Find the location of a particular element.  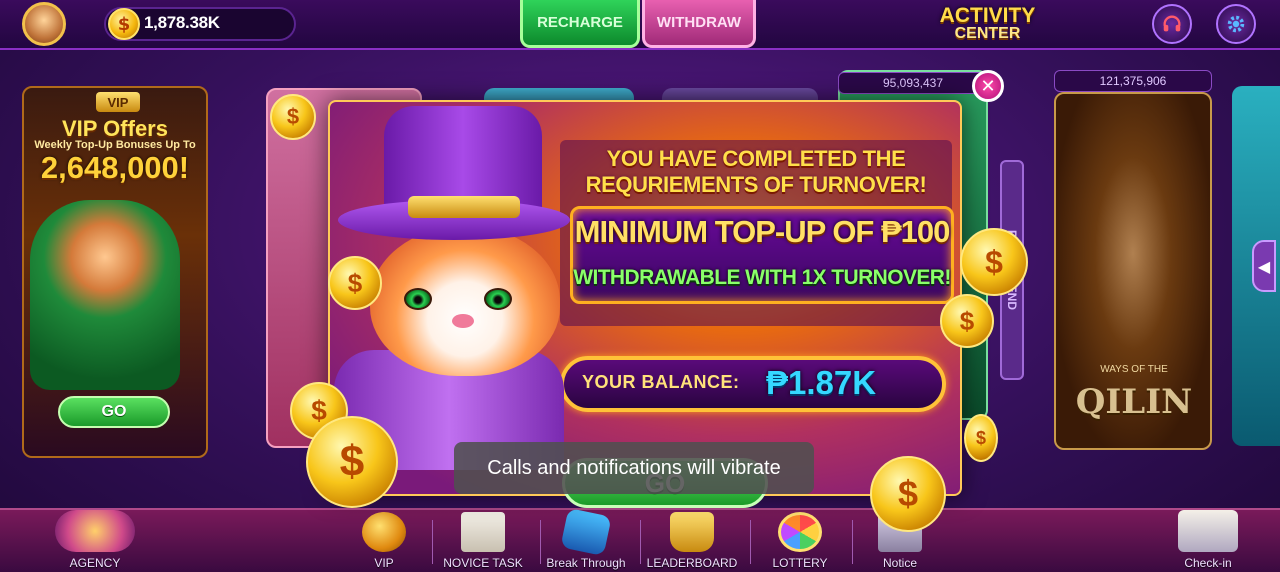

vip-badge: VIP is located at coordinates (118, 102).